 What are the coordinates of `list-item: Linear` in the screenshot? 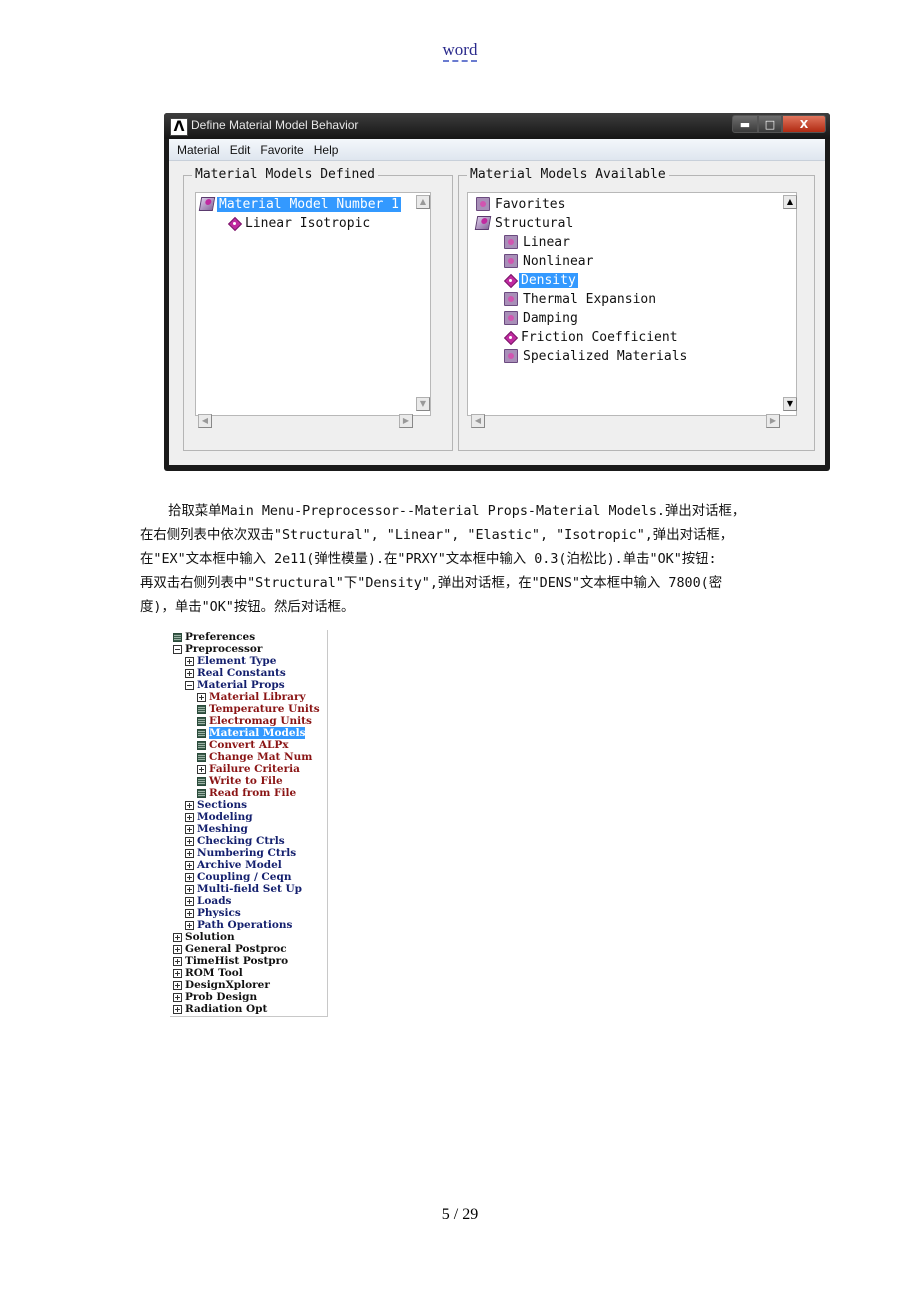 It's located at (538, 242).